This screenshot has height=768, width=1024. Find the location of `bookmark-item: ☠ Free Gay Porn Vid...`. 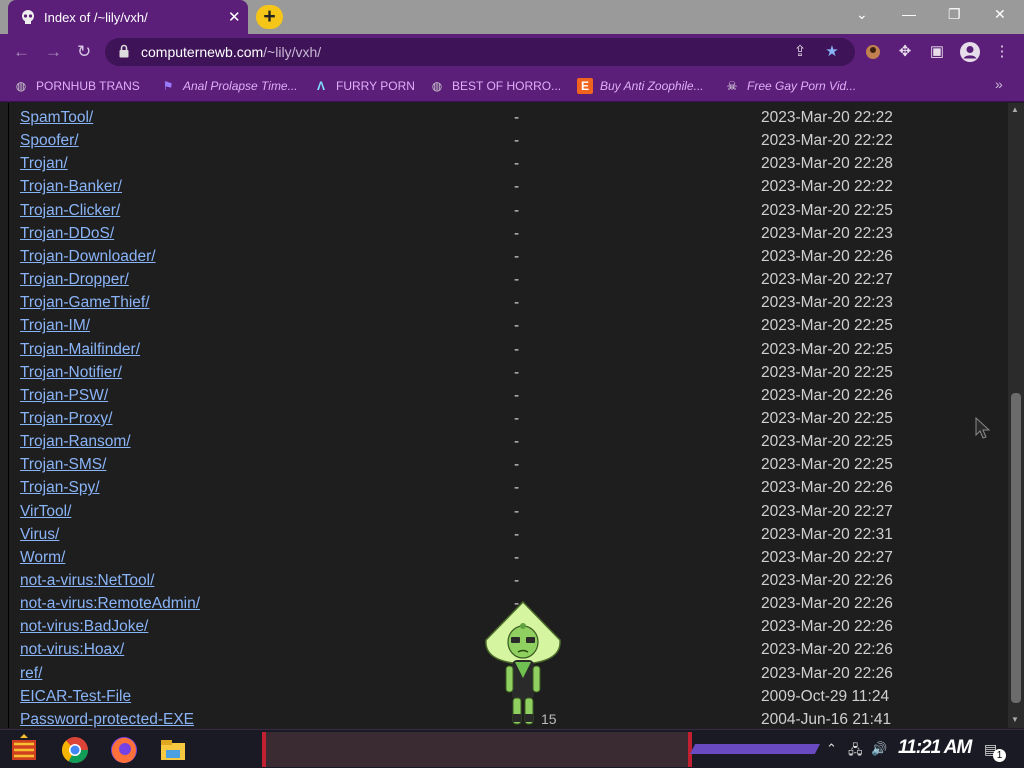

bookmark-item: ☠ Free Gay Porn Vid... is located at coordinates (790, 86).